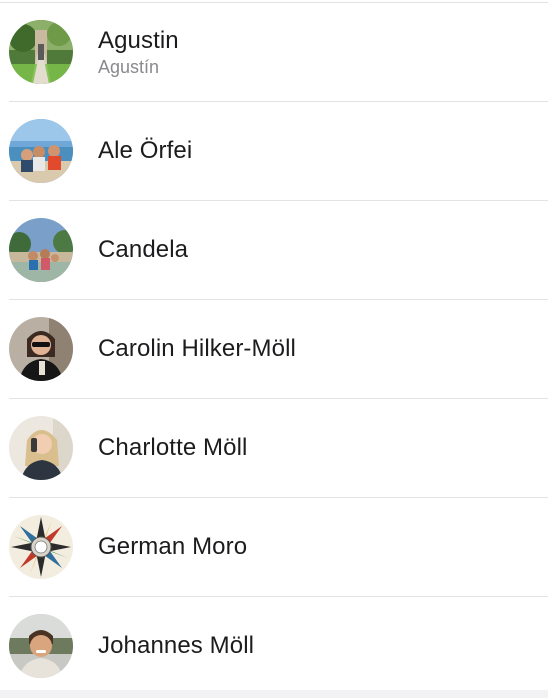 This screenshot has height=698, width=548. Describe the element at coordinates (278, 646) in the screenshot. I see `contact-row-johannes-moll: Johannes Möll` at that location.